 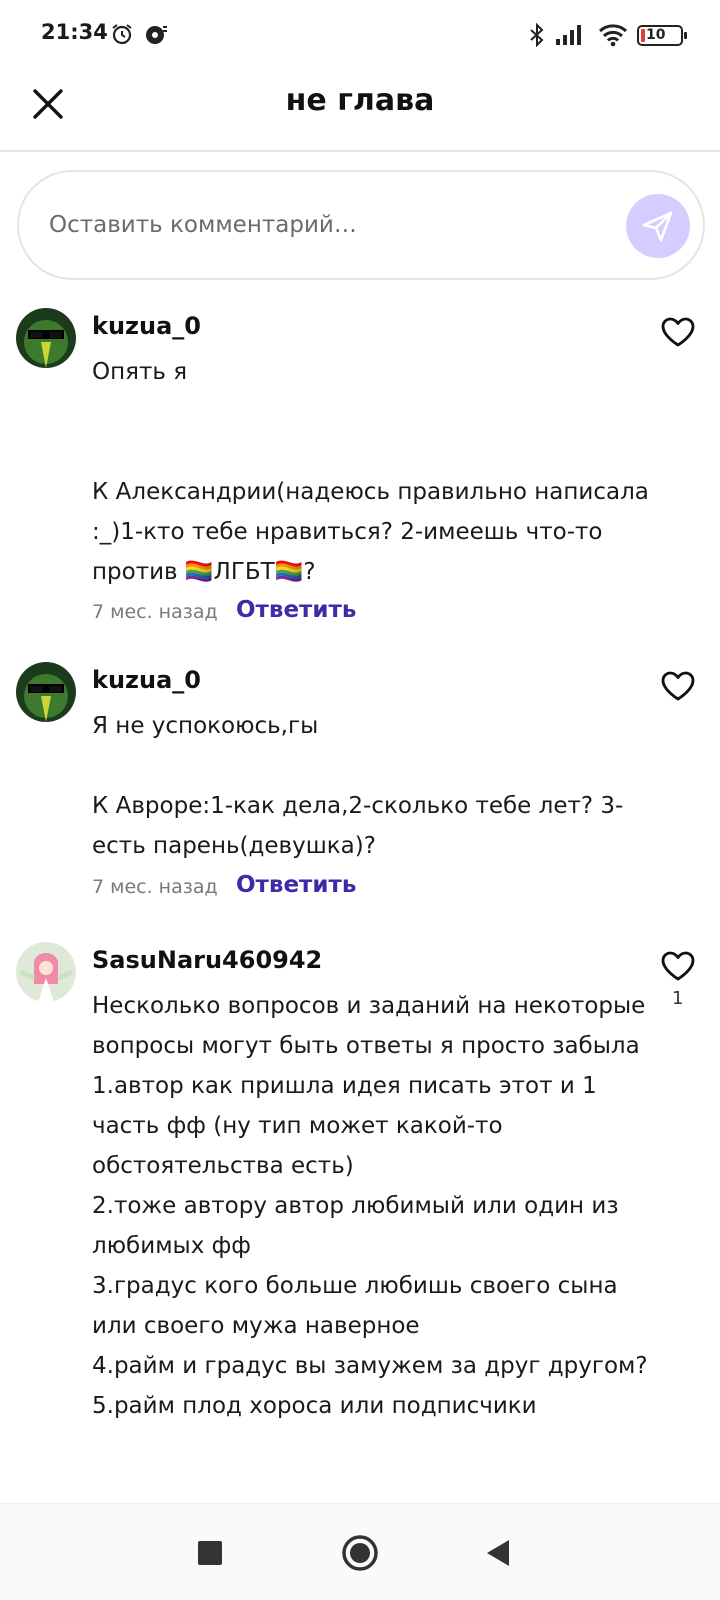 I want to click on status-bar: 21:34 10, so click(x=360, y=35).